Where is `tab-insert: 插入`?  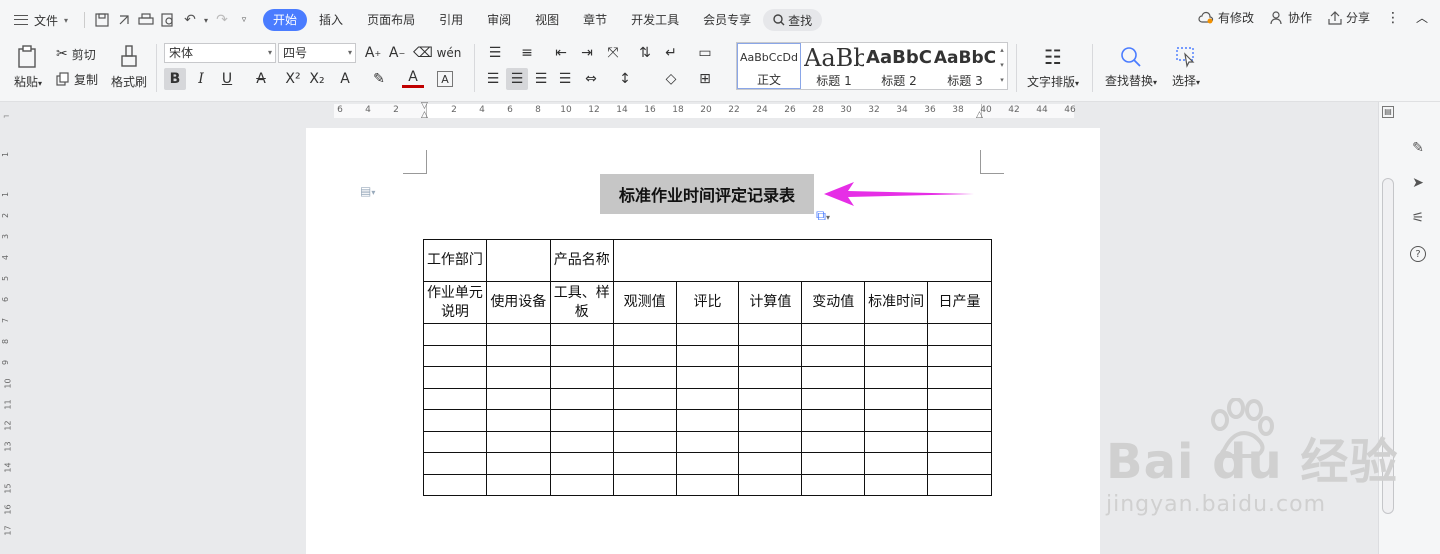 tab-insert: 插入 is located at coordinates (331, 20).